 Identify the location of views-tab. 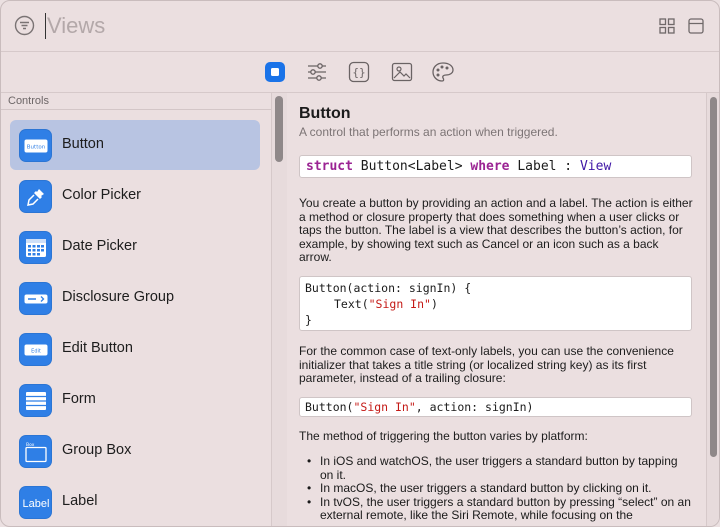
(275, 72).